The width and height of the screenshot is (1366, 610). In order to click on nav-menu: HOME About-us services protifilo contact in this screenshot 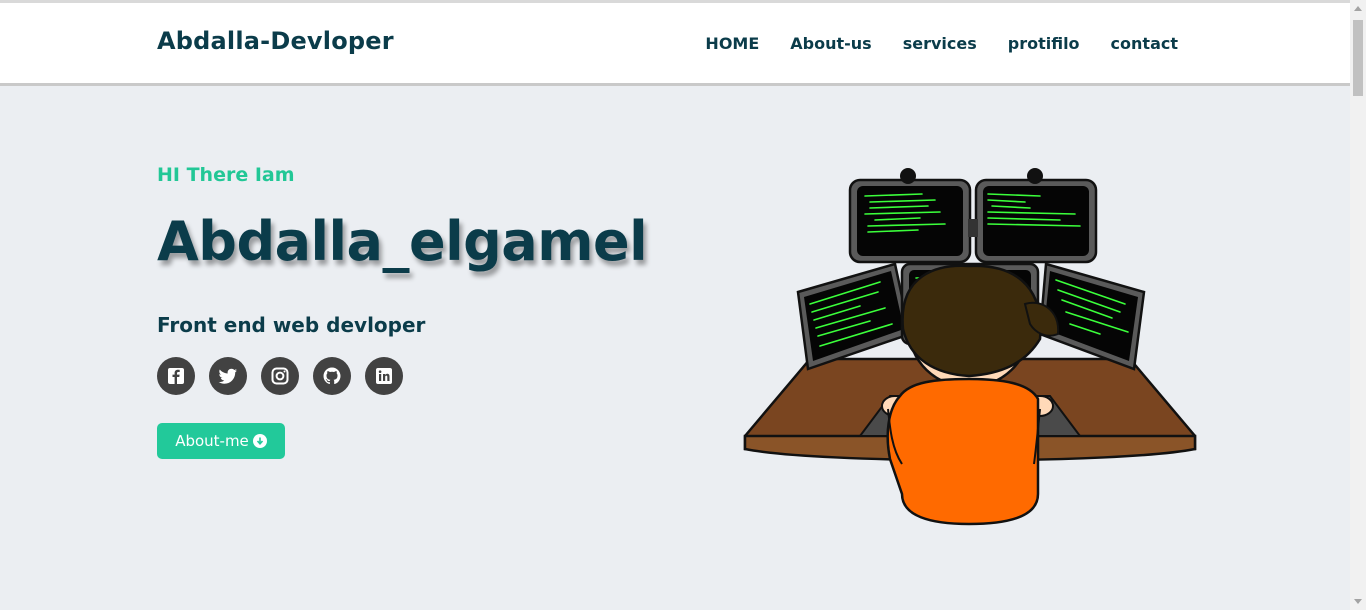, I will do `click(926, 43)`.